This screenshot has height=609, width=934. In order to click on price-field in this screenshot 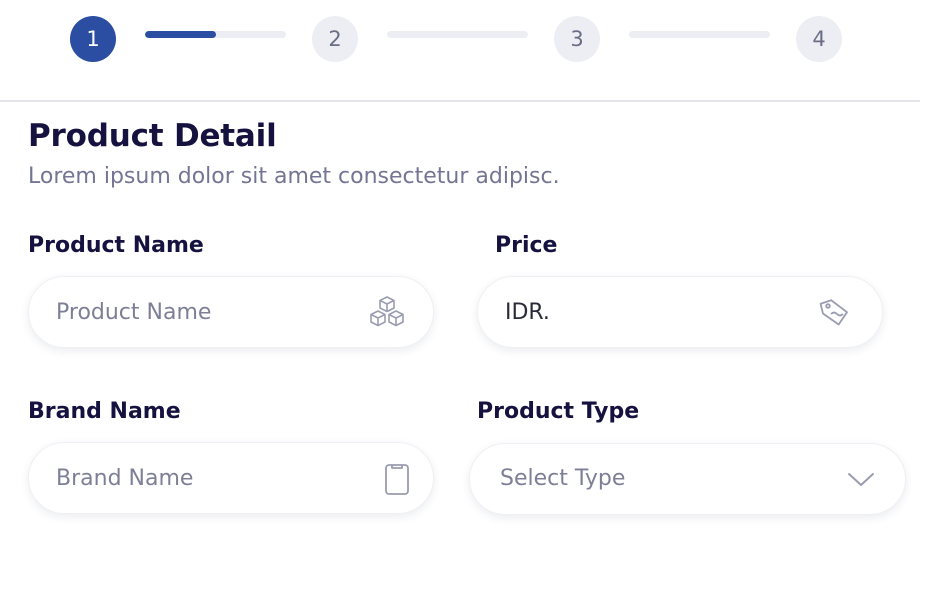, I will do `click(680, 312)`.